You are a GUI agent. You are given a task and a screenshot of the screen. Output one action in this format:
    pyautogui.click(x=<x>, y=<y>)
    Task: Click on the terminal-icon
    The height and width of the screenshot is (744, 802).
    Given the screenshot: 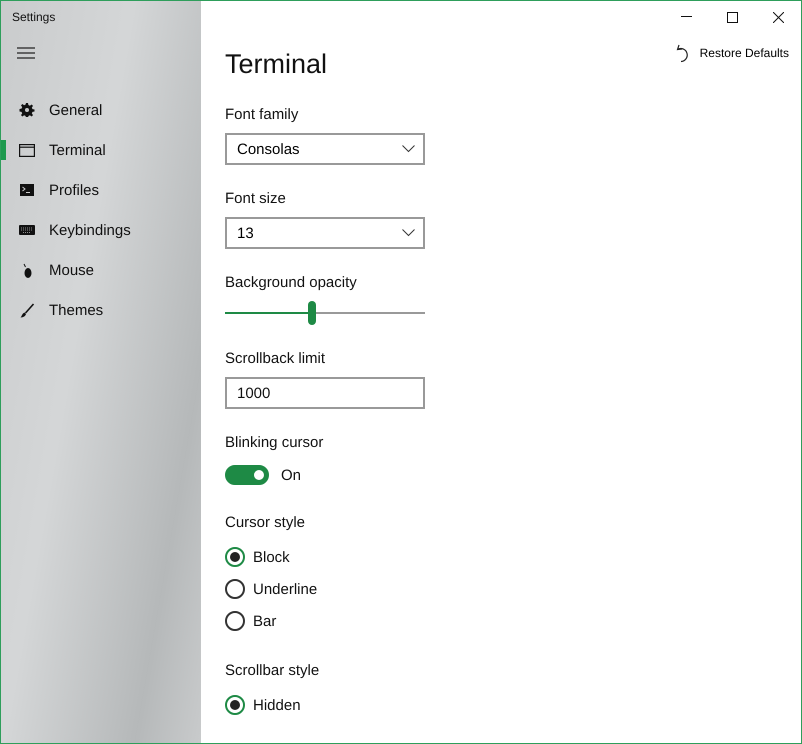 What is the action you would take?
    pyautogui.click(x=27, y=190)
    